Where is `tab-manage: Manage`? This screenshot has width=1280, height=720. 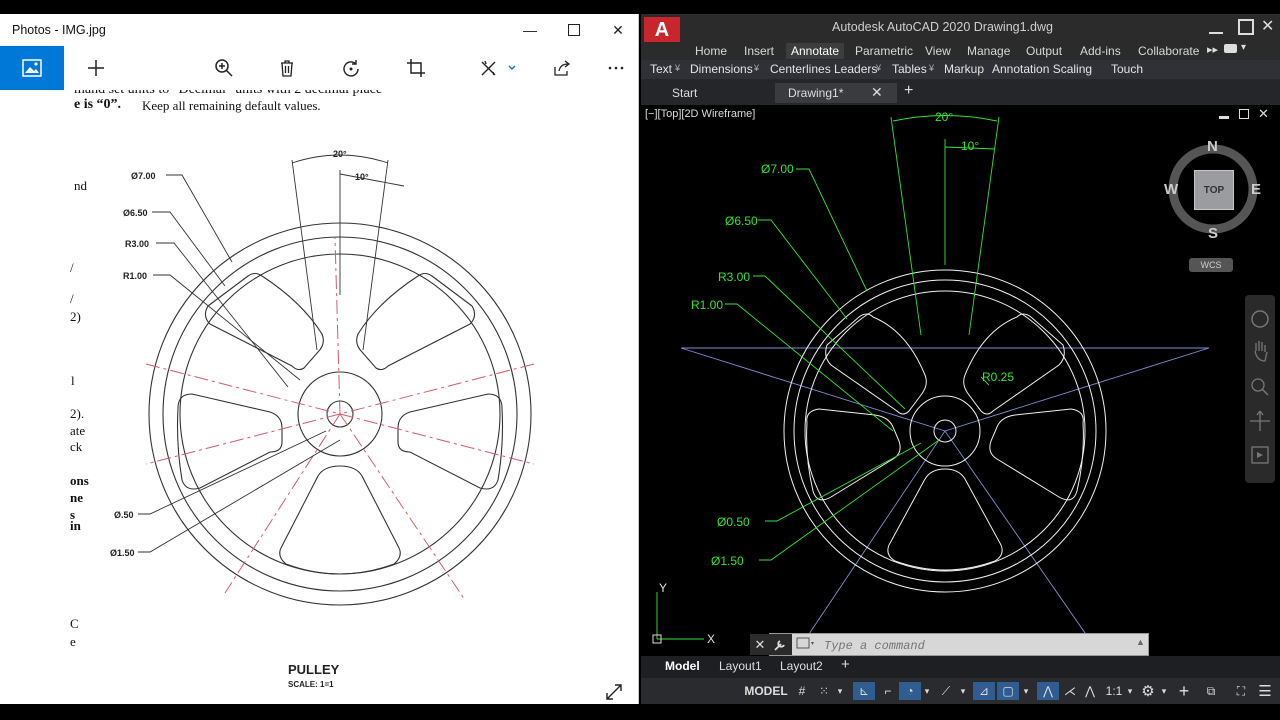
tab-manage: Manage is located at coordinates (988, 51).